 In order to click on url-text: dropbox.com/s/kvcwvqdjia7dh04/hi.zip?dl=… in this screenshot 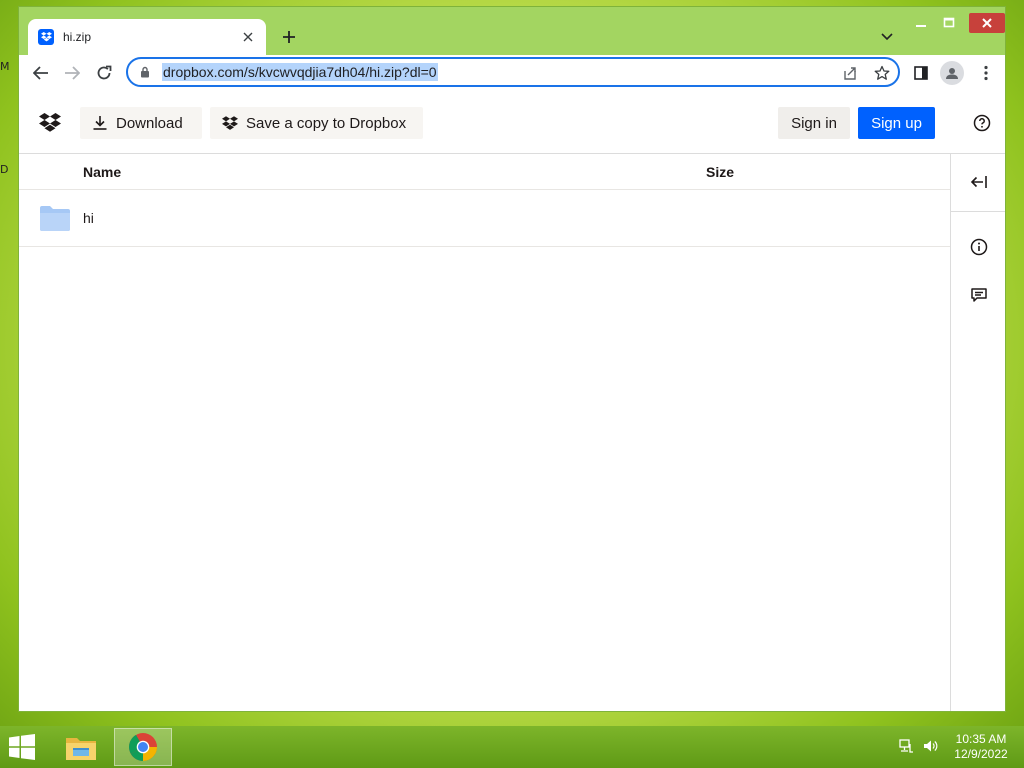, I will do `click(300, 72)`.